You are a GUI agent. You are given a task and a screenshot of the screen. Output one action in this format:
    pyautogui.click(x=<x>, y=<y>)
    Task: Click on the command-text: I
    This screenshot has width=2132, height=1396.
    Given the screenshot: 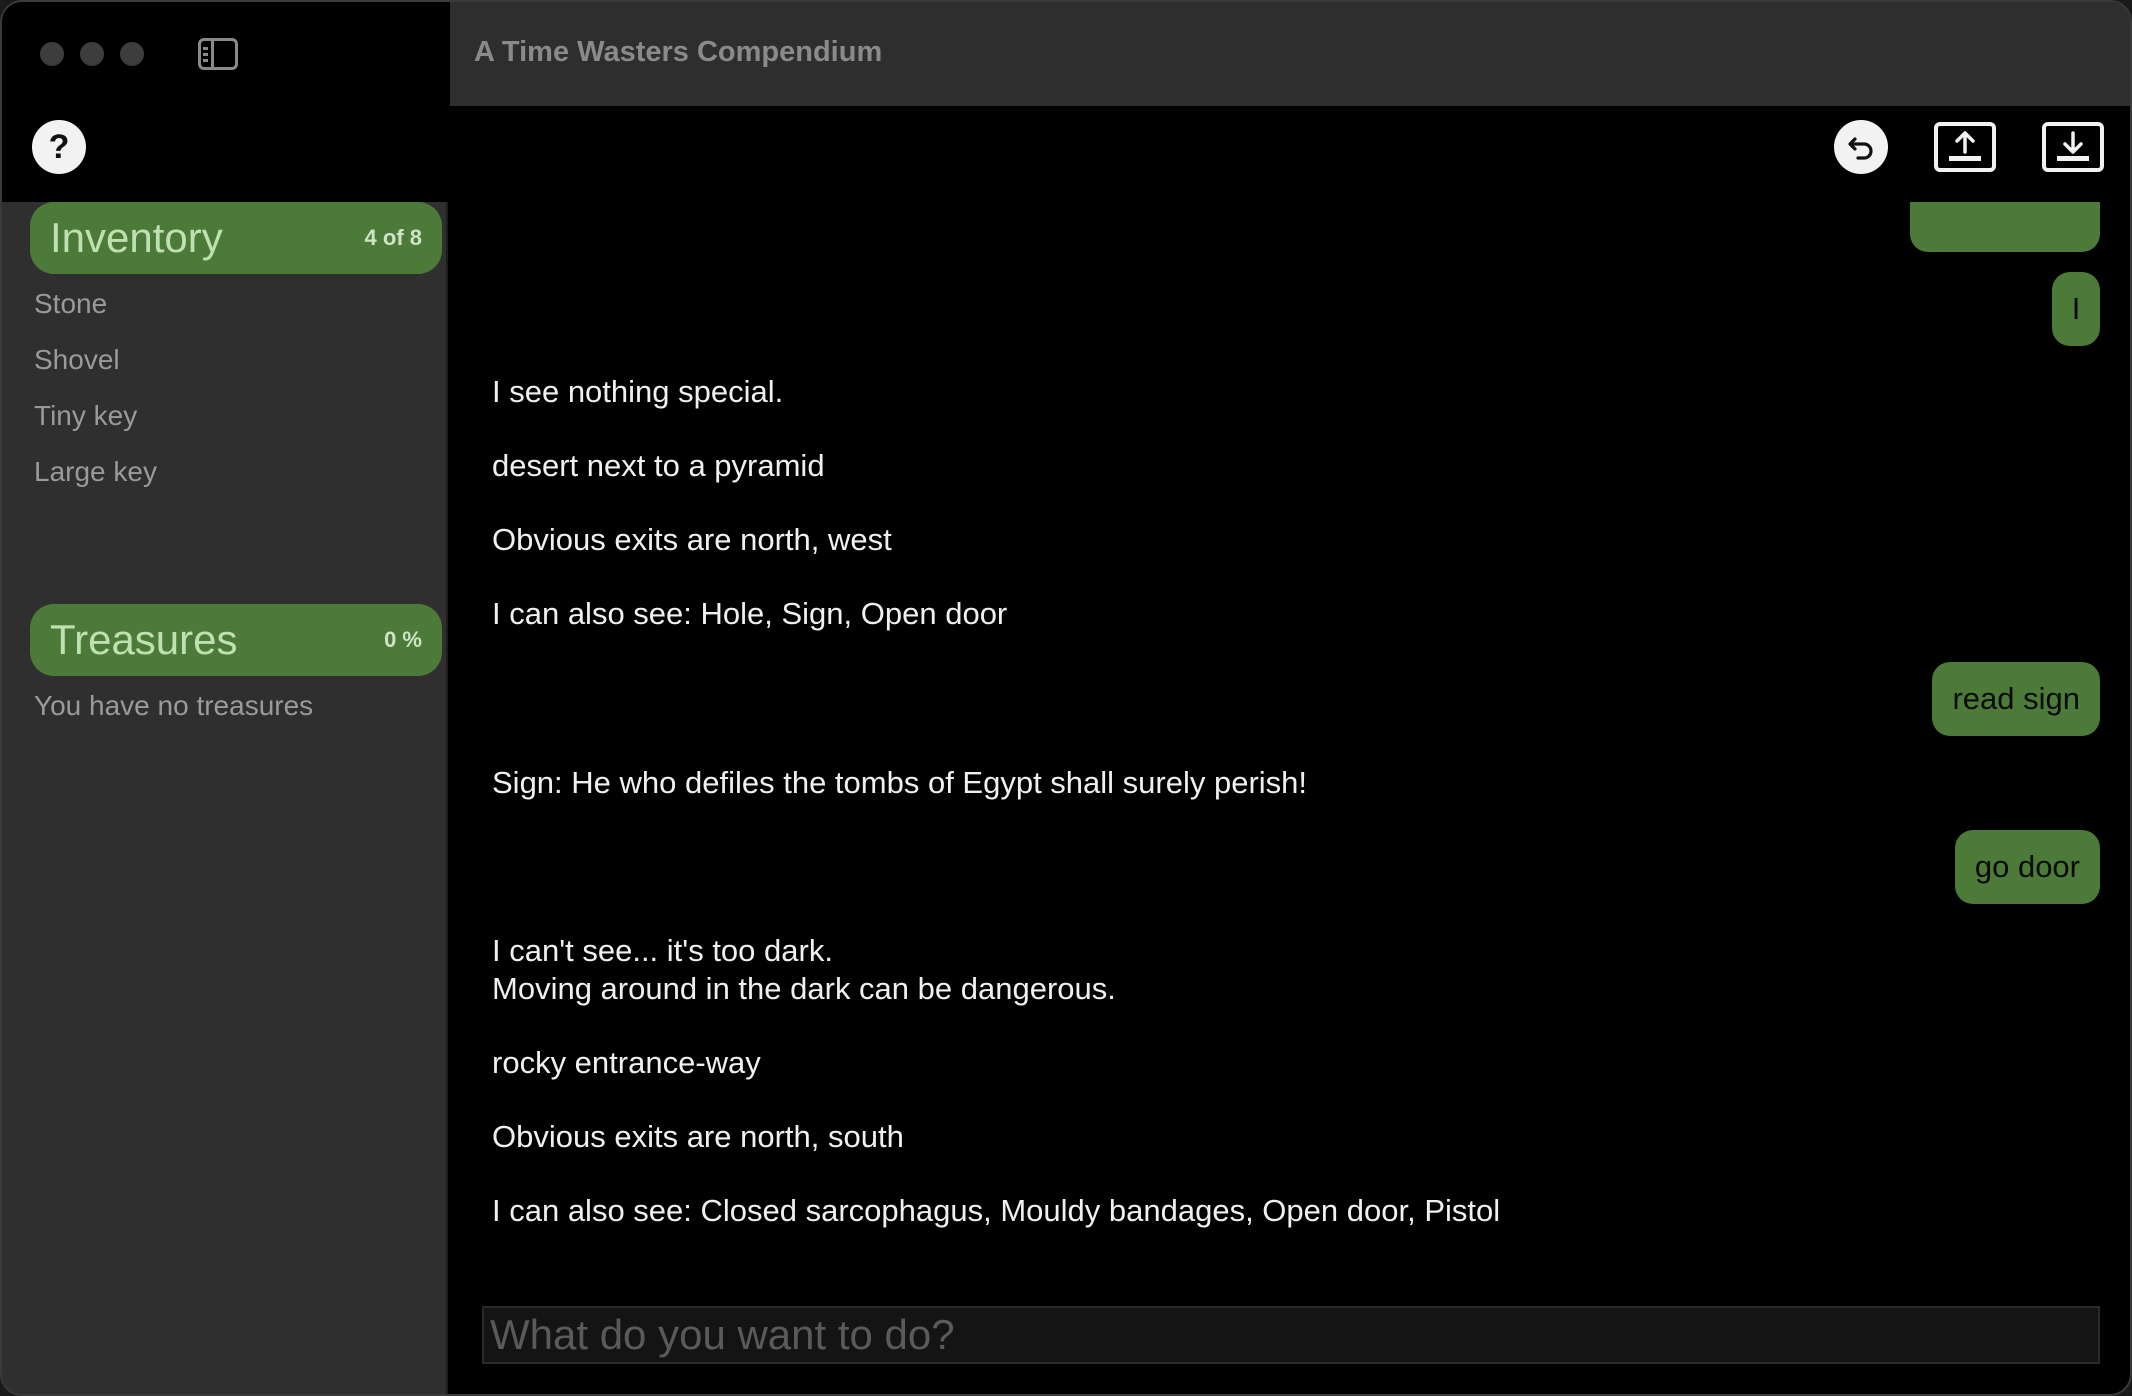 What is the action you would take?
    pyautogui.click(x=2076, y=308)
    